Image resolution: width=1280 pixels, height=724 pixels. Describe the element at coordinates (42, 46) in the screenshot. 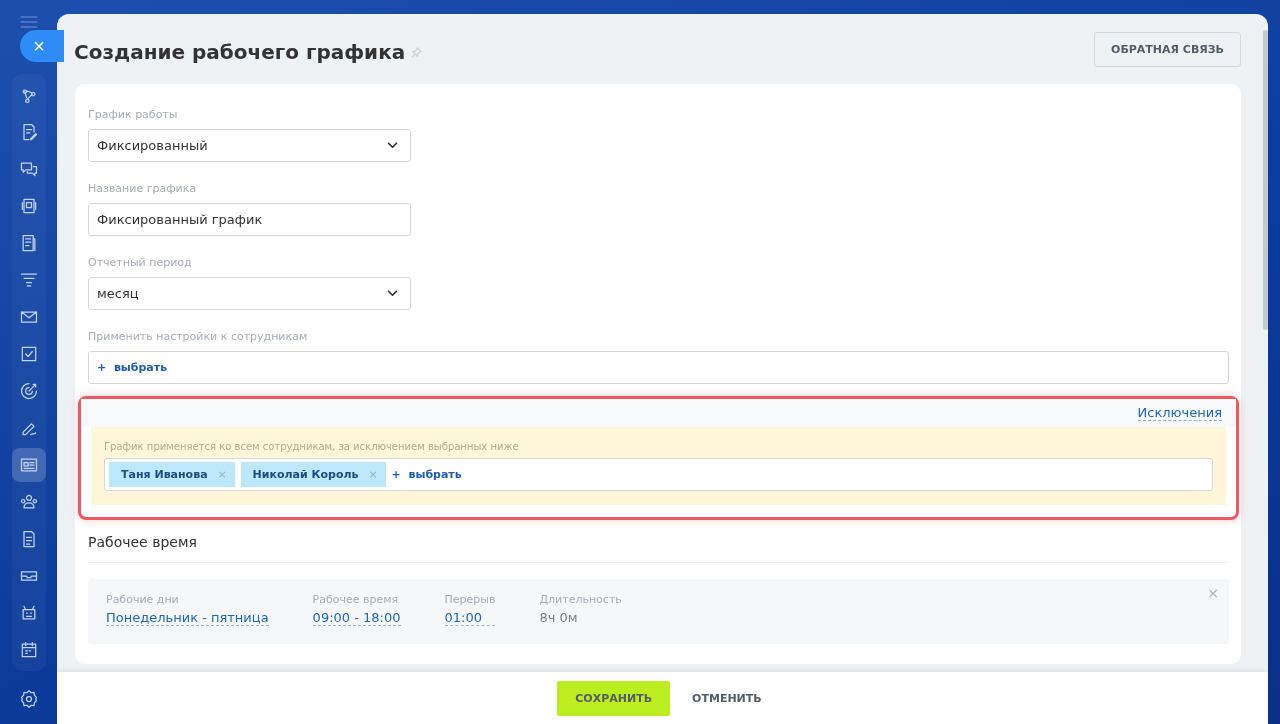

I see `close-button: ×` at that location.